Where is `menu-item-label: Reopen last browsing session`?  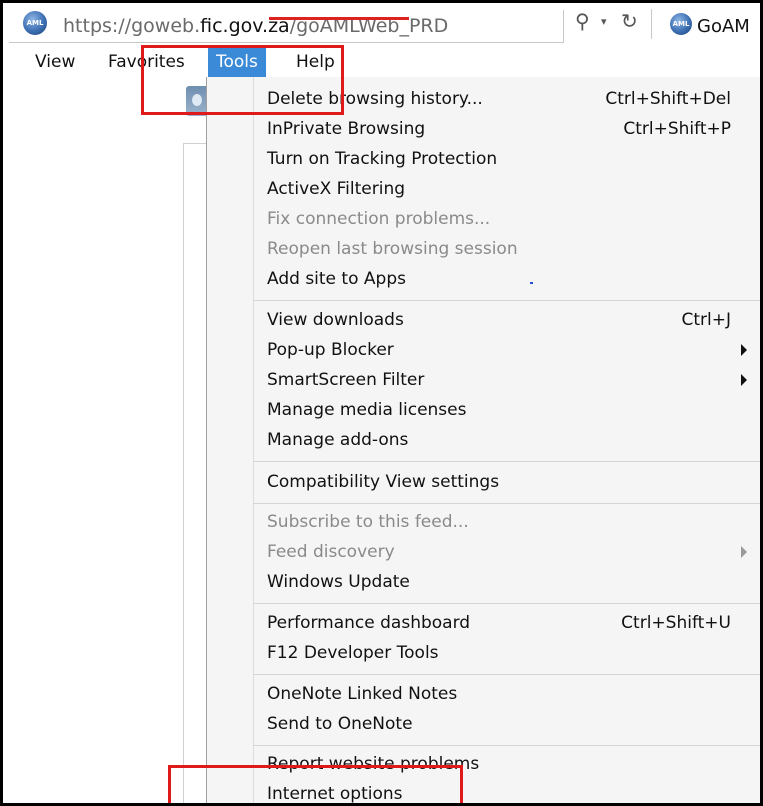
menu-item-label: Reopen last browsing session is located at coordinates (392, 249).